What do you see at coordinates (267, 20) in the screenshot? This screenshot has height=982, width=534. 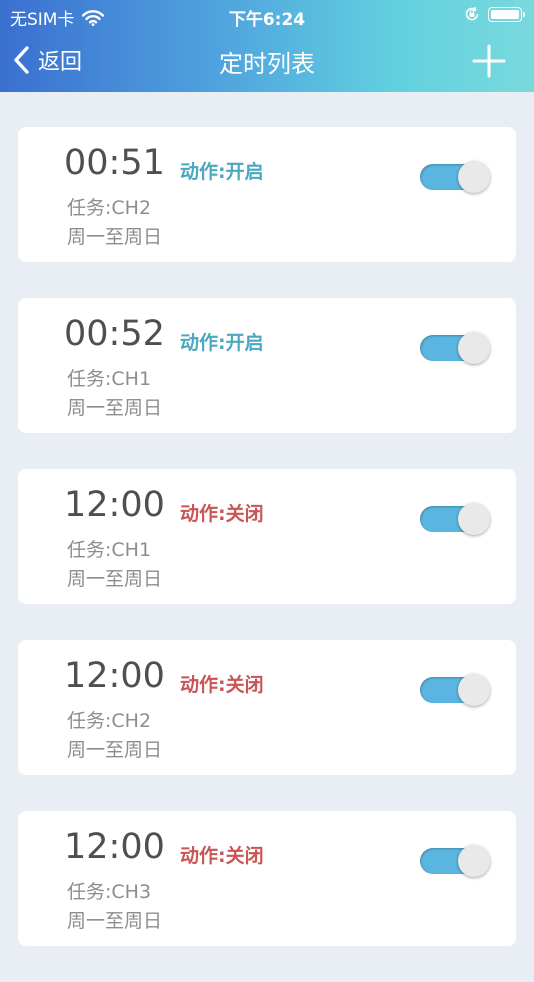 I see `status-time: 下午6:24` at bounding box center [267, 20].